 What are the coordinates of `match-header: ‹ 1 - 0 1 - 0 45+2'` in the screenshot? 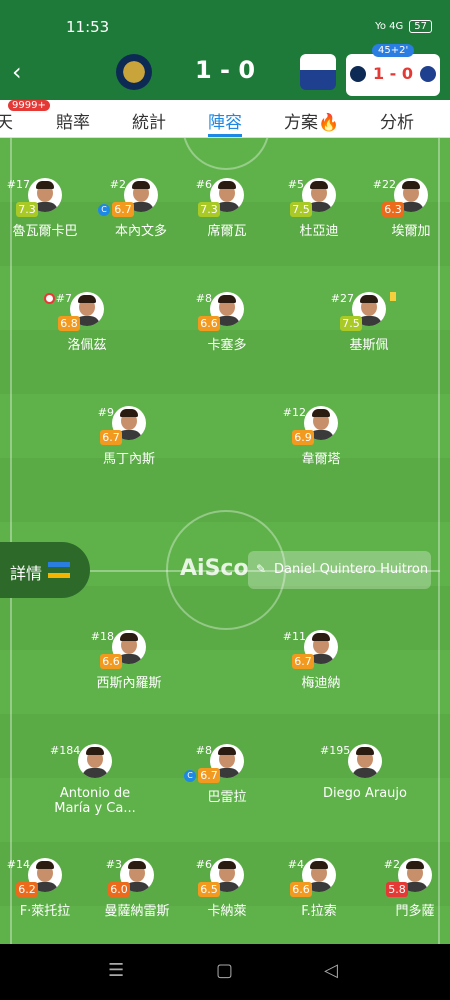 It's located at (225, 72).